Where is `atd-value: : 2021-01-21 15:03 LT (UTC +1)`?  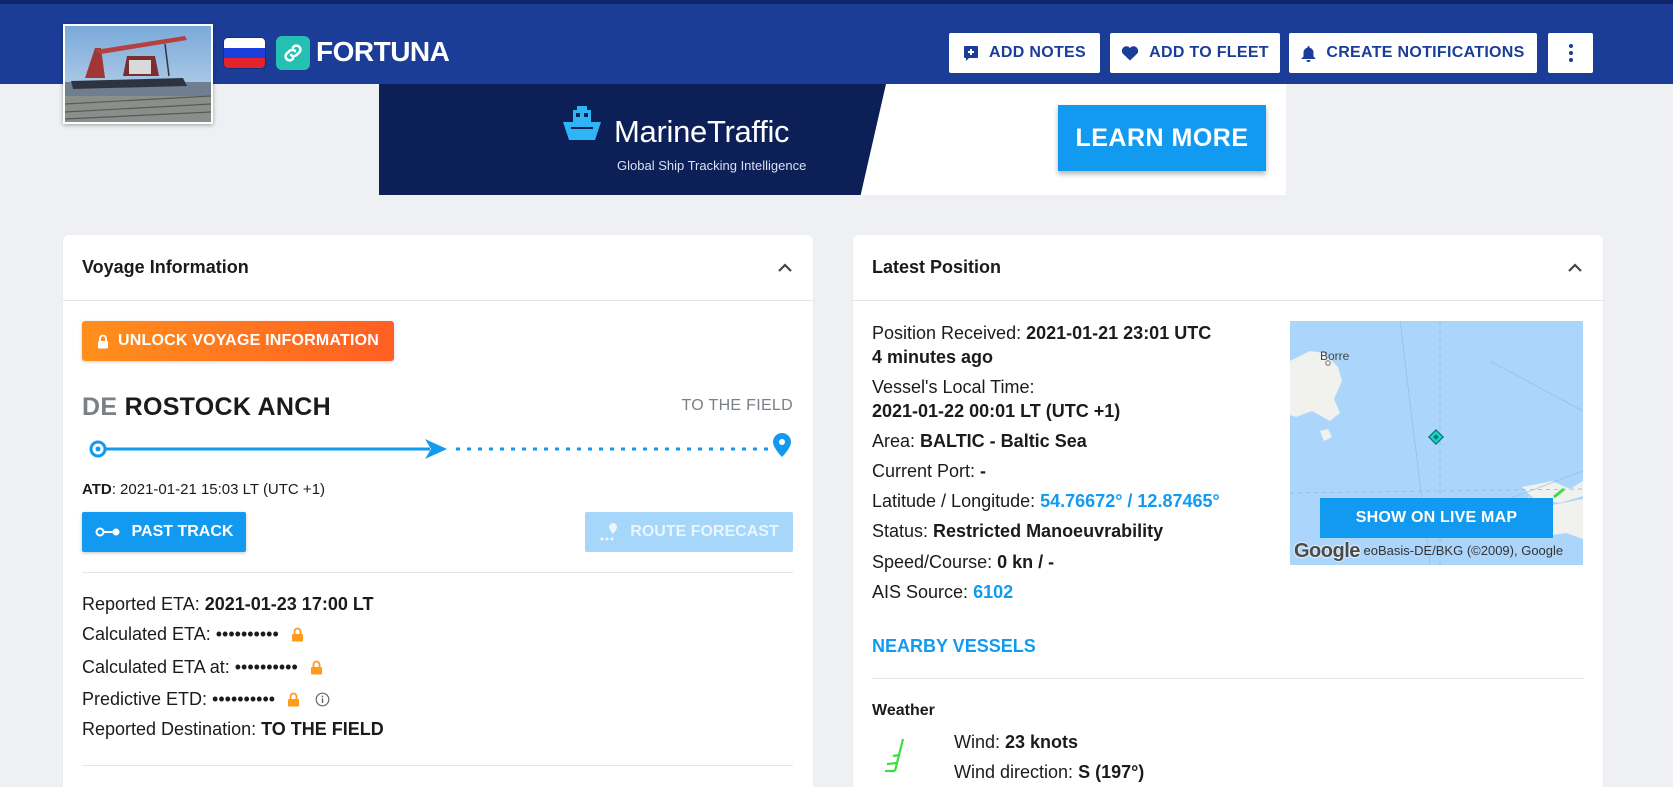
atd-value: : 2021-01-21 15:03 LT (UTC +1) is located at coordinates (218, 489).